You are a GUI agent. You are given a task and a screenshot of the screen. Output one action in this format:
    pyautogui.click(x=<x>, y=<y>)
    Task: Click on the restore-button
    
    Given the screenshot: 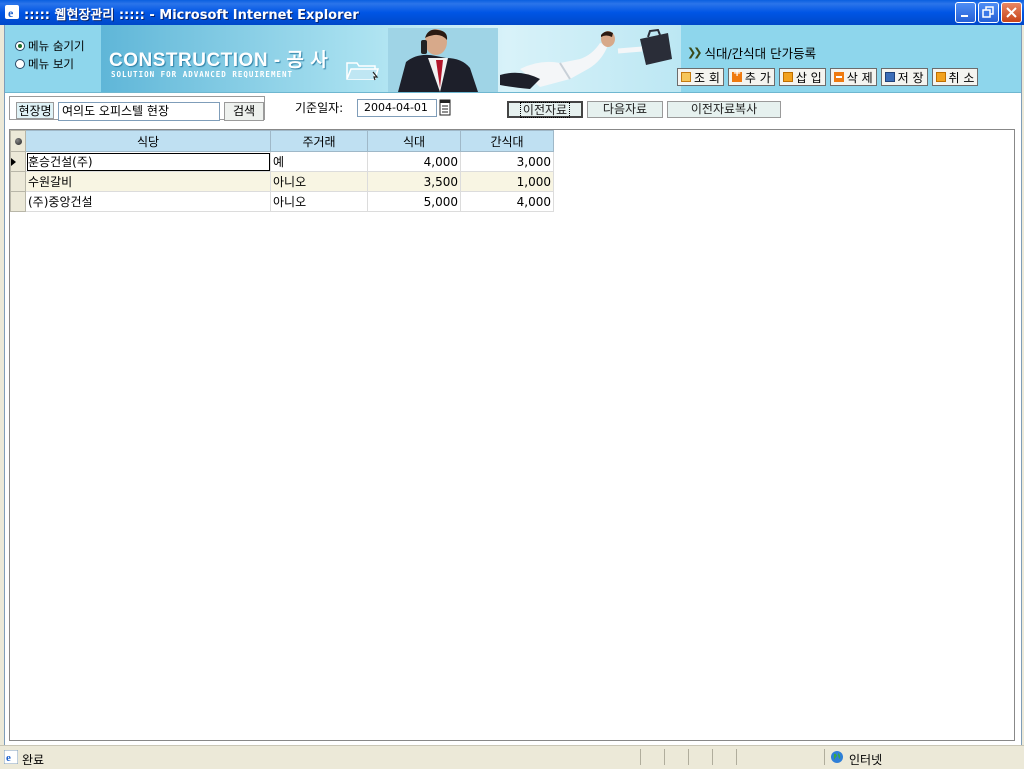 What is the action you would take?
    pyautogui.click(x=988, y=12)
    